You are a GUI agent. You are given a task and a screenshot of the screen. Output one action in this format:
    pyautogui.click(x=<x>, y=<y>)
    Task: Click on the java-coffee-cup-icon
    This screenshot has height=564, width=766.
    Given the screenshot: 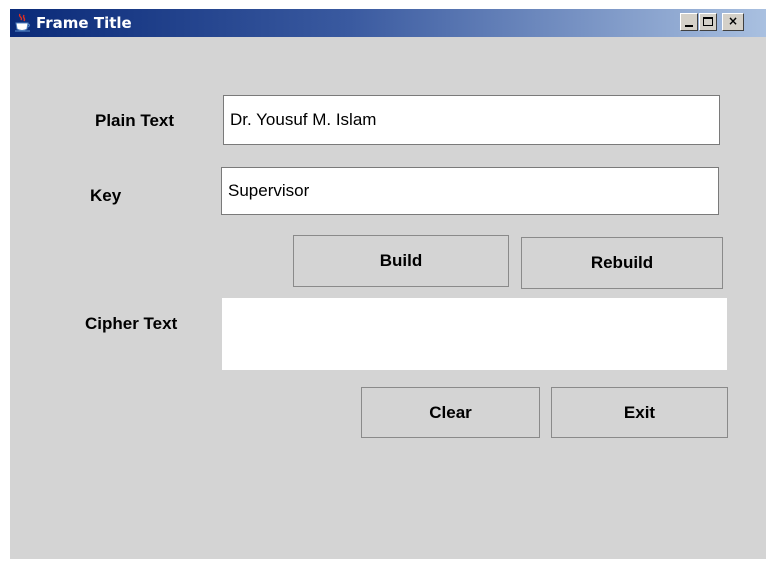 What is the action you would take?
    pyautogui.click(x=23, y=22)
    